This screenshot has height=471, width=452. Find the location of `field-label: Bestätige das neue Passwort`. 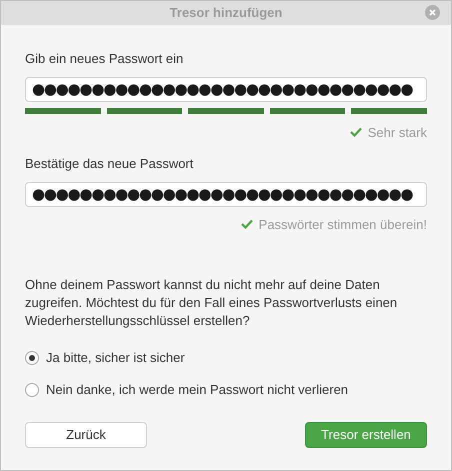

field-label: Bestätige das neue Passwort is located at coordinates (109, 164).